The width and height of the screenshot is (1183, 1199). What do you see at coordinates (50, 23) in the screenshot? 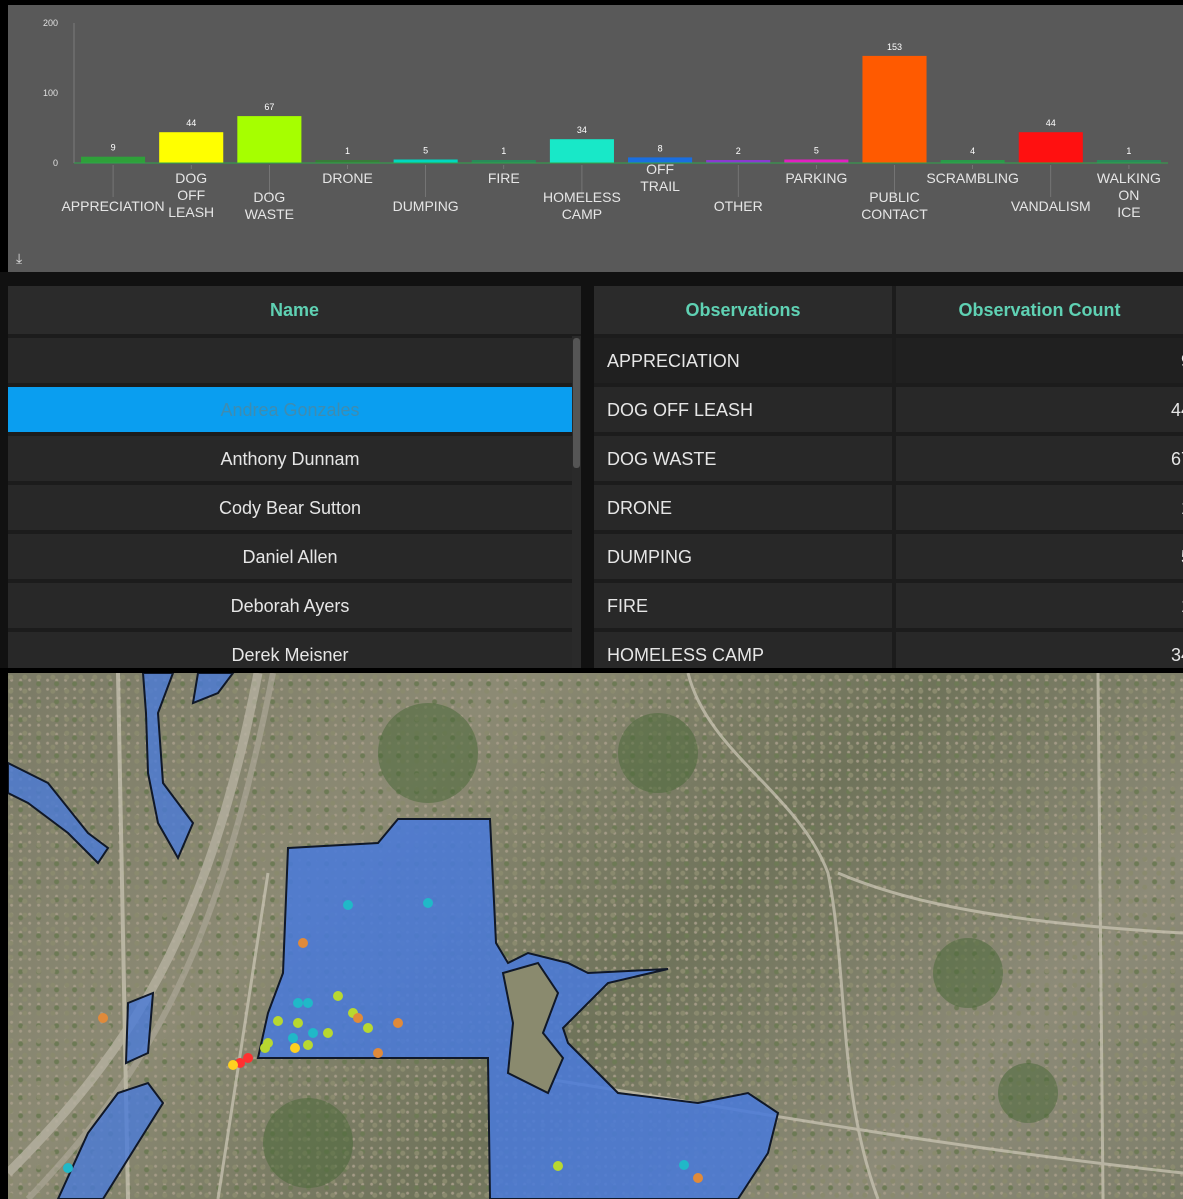
I see `y-tick-label: 200` at bounding box center [50, 23].